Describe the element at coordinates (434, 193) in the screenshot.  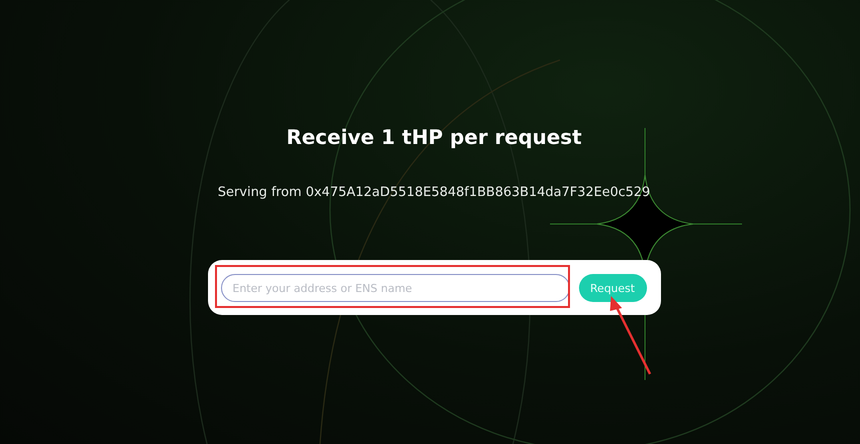
I see `serving-address-text: Serving from 0x475A12aD5518E5848f1BB863B14da7F32Ee0c529` at that location.